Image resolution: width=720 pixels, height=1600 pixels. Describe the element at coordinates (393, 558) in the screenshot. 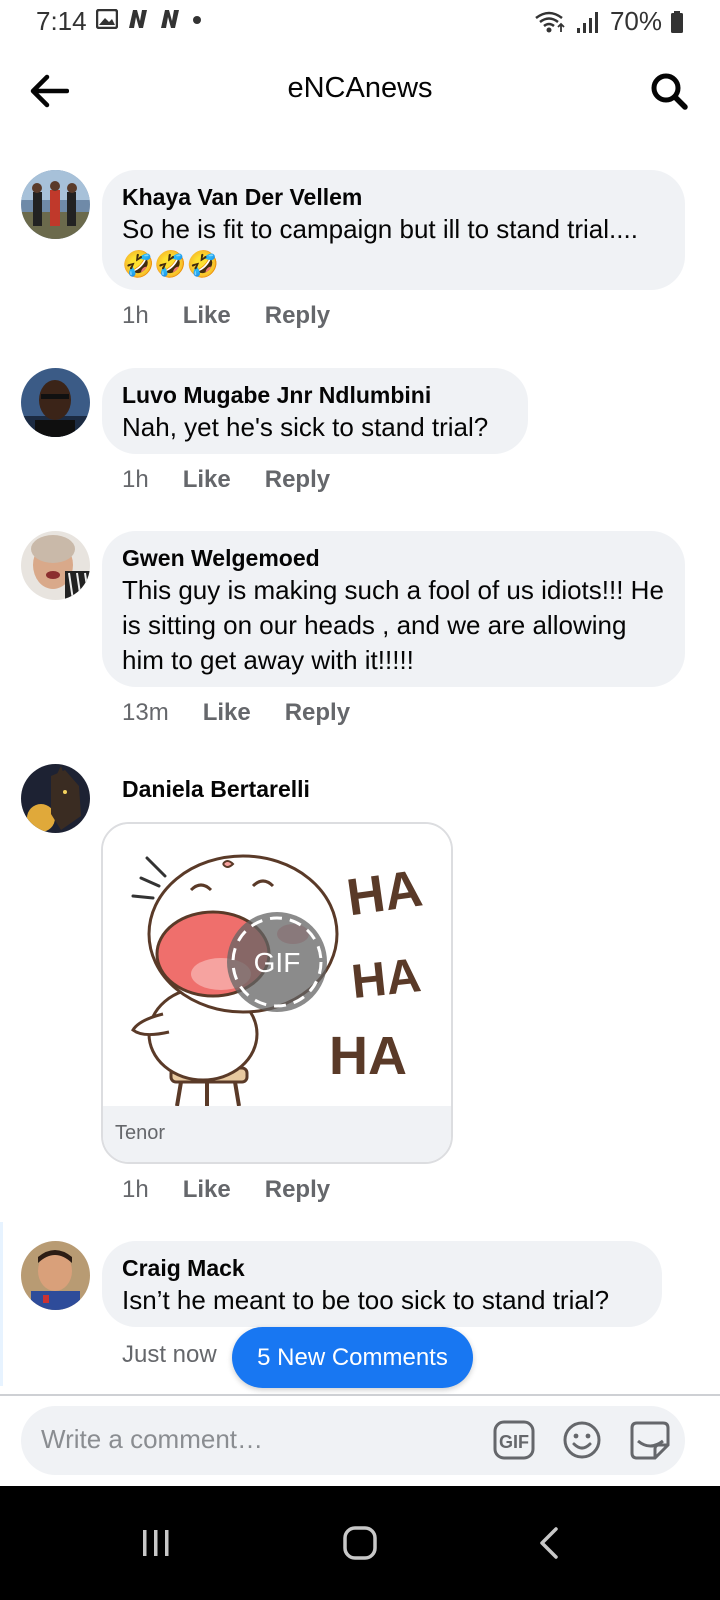

I see `comment-author: Gwen Welgemoed` at that location.